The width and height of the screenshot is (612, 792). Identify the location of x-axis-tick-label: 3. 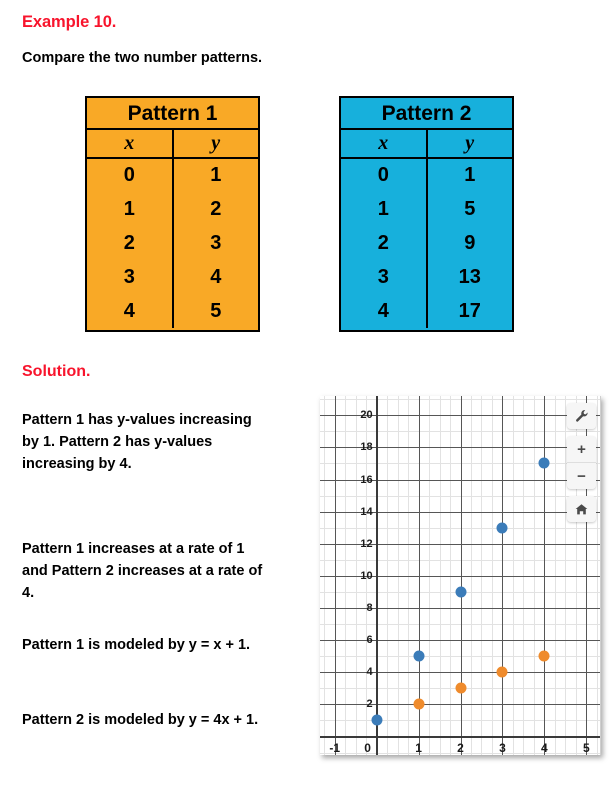
(502, 747).